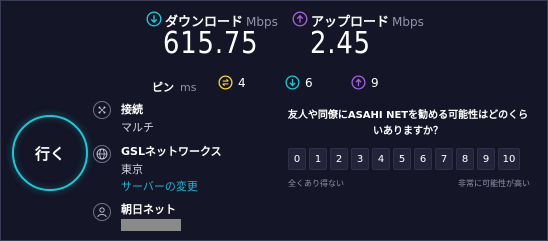 This screenshot has height=241, width=548. Describe the element at coordinates (132, 109) in the screenshot. I see `connection-title: 接続` at that location.